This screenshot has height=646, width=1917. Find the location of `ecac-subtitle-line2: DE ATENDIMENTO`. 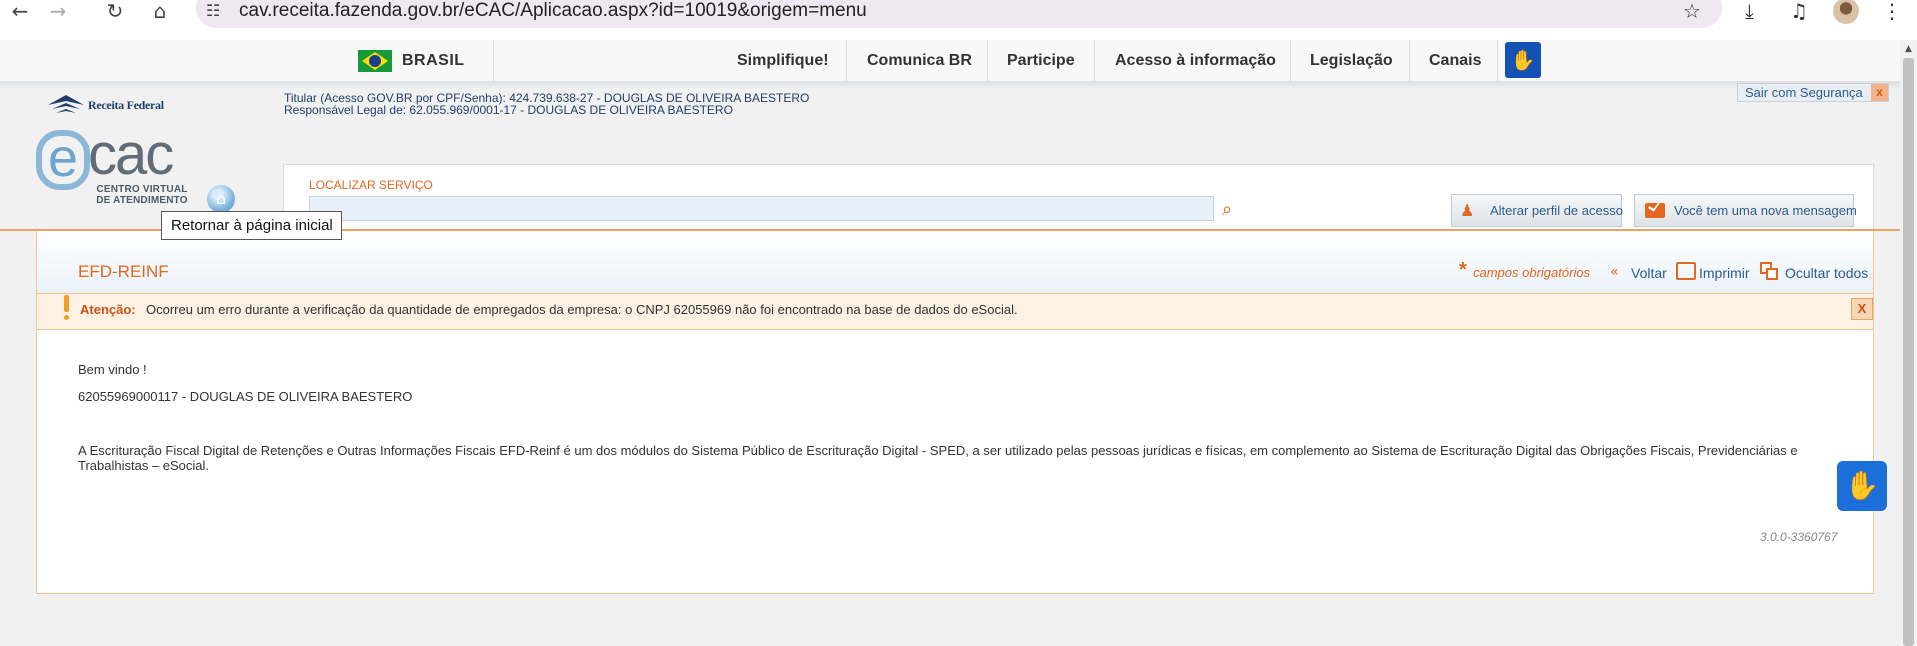

ecac-subtitle-line2: DE ATENDIMENTO is located at coordinates (142, 200).